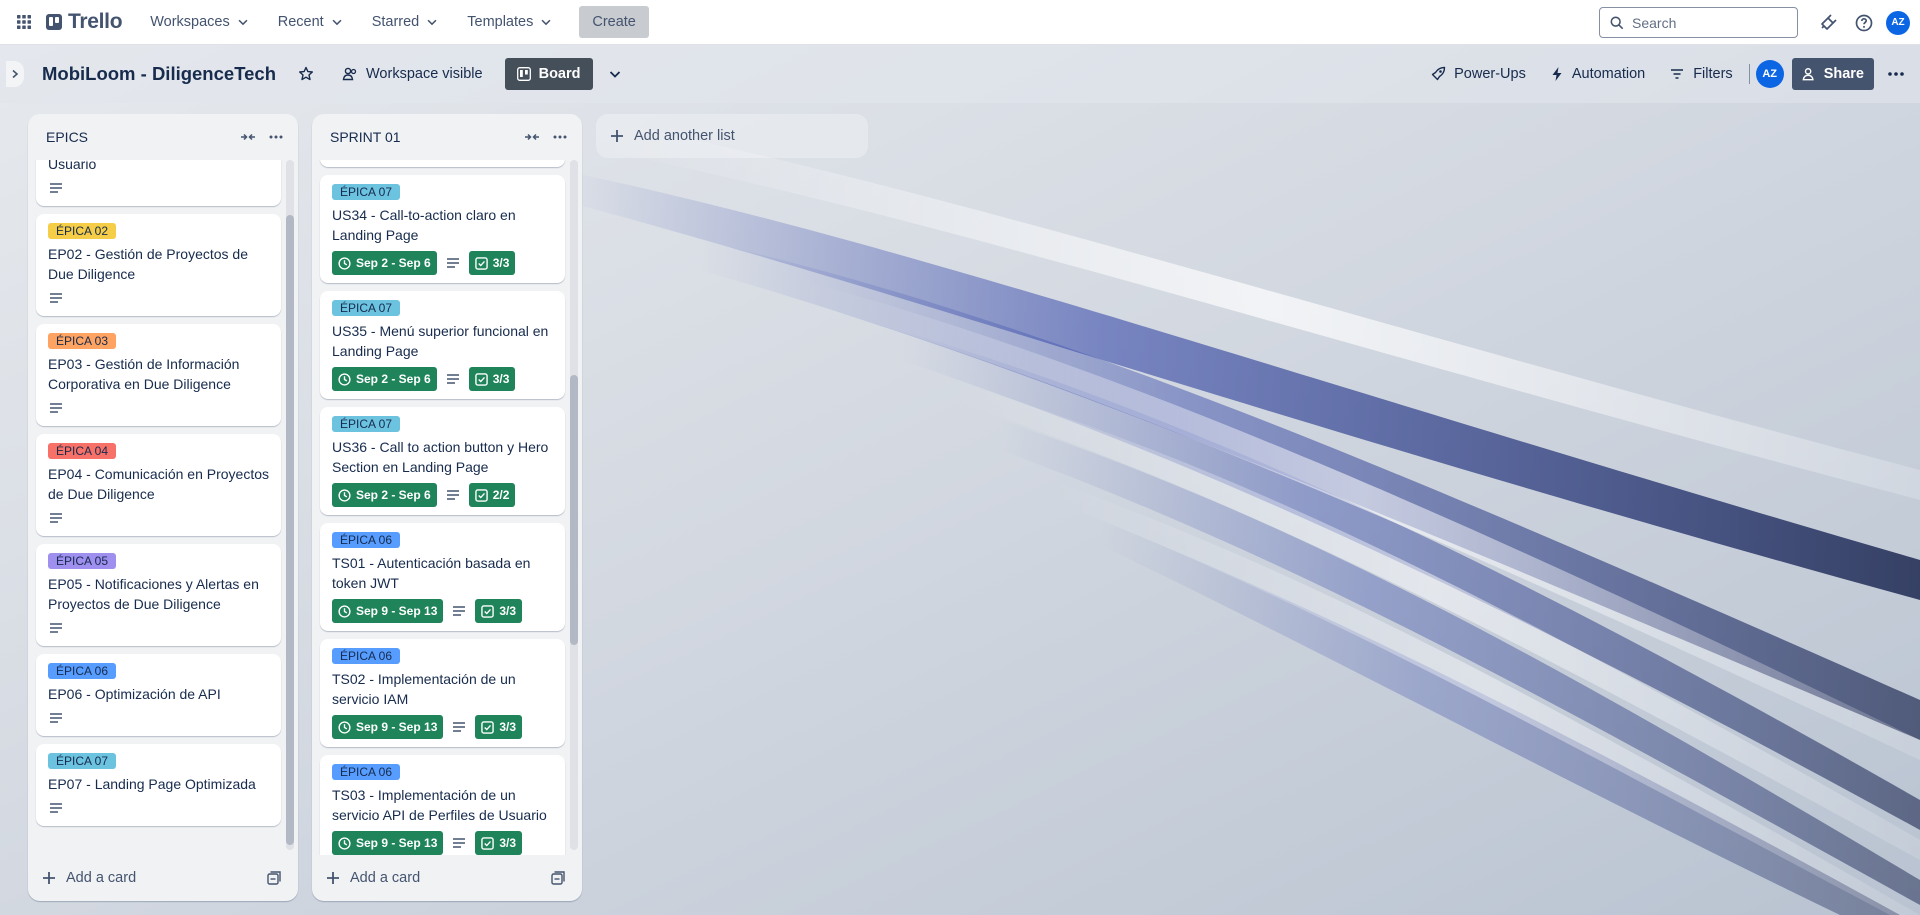  I want to click on starred-menu: Starred, so click(406, 22).